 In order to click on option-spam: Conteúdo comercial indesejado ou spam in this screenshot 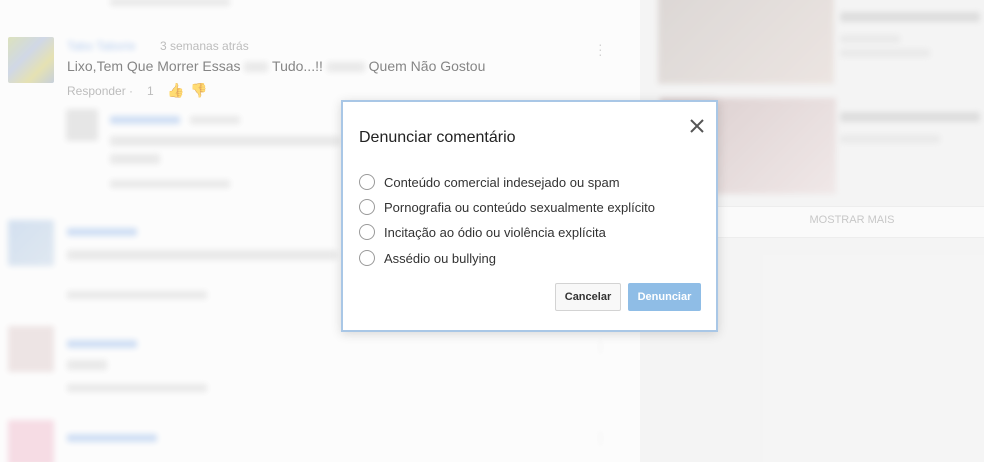, I will do `click(489, 182)`.